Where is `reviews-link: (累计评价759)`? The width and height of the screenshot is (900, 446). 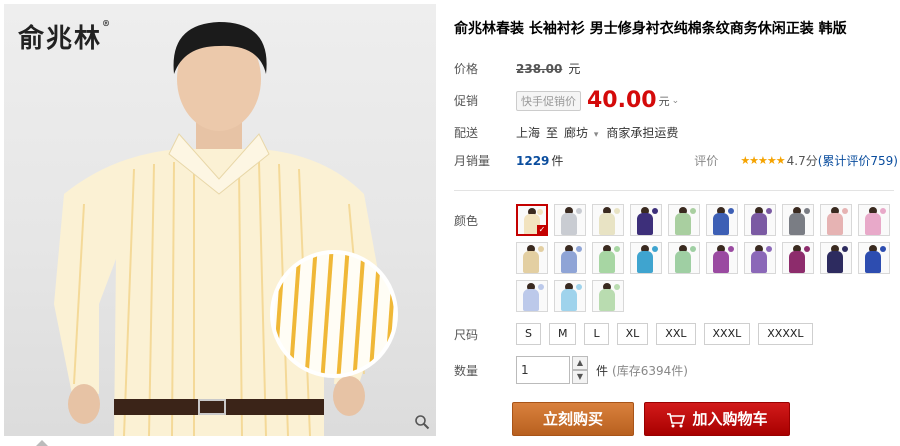
reviews-link: (累计评价759) is located at coordinates (858, 160).